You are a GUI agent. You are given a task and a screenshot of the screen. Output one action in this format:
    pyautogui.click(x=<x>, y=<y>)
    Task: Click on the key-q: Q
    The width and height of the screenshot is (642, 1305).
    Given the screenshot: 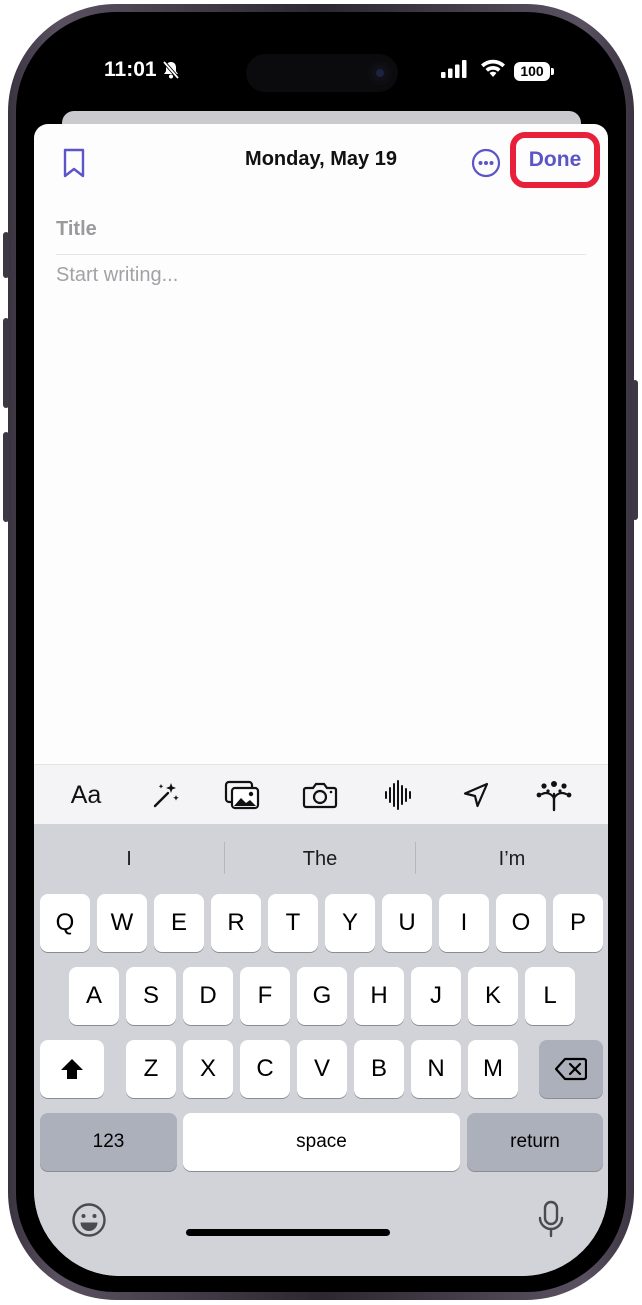 What is the action you would take?
    pyautogui.click(x=65, y=923)
    